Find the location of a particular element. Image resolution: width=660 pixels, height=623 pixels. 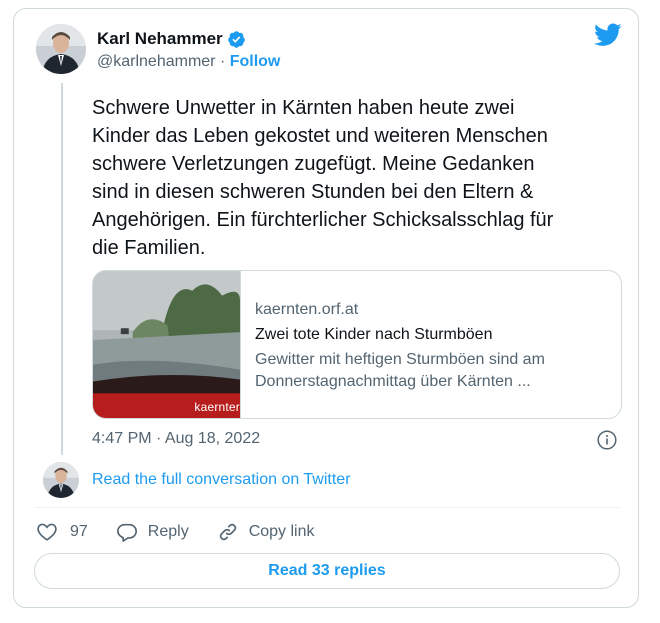

verified-badge-icon is located at coordinates (236, 39).